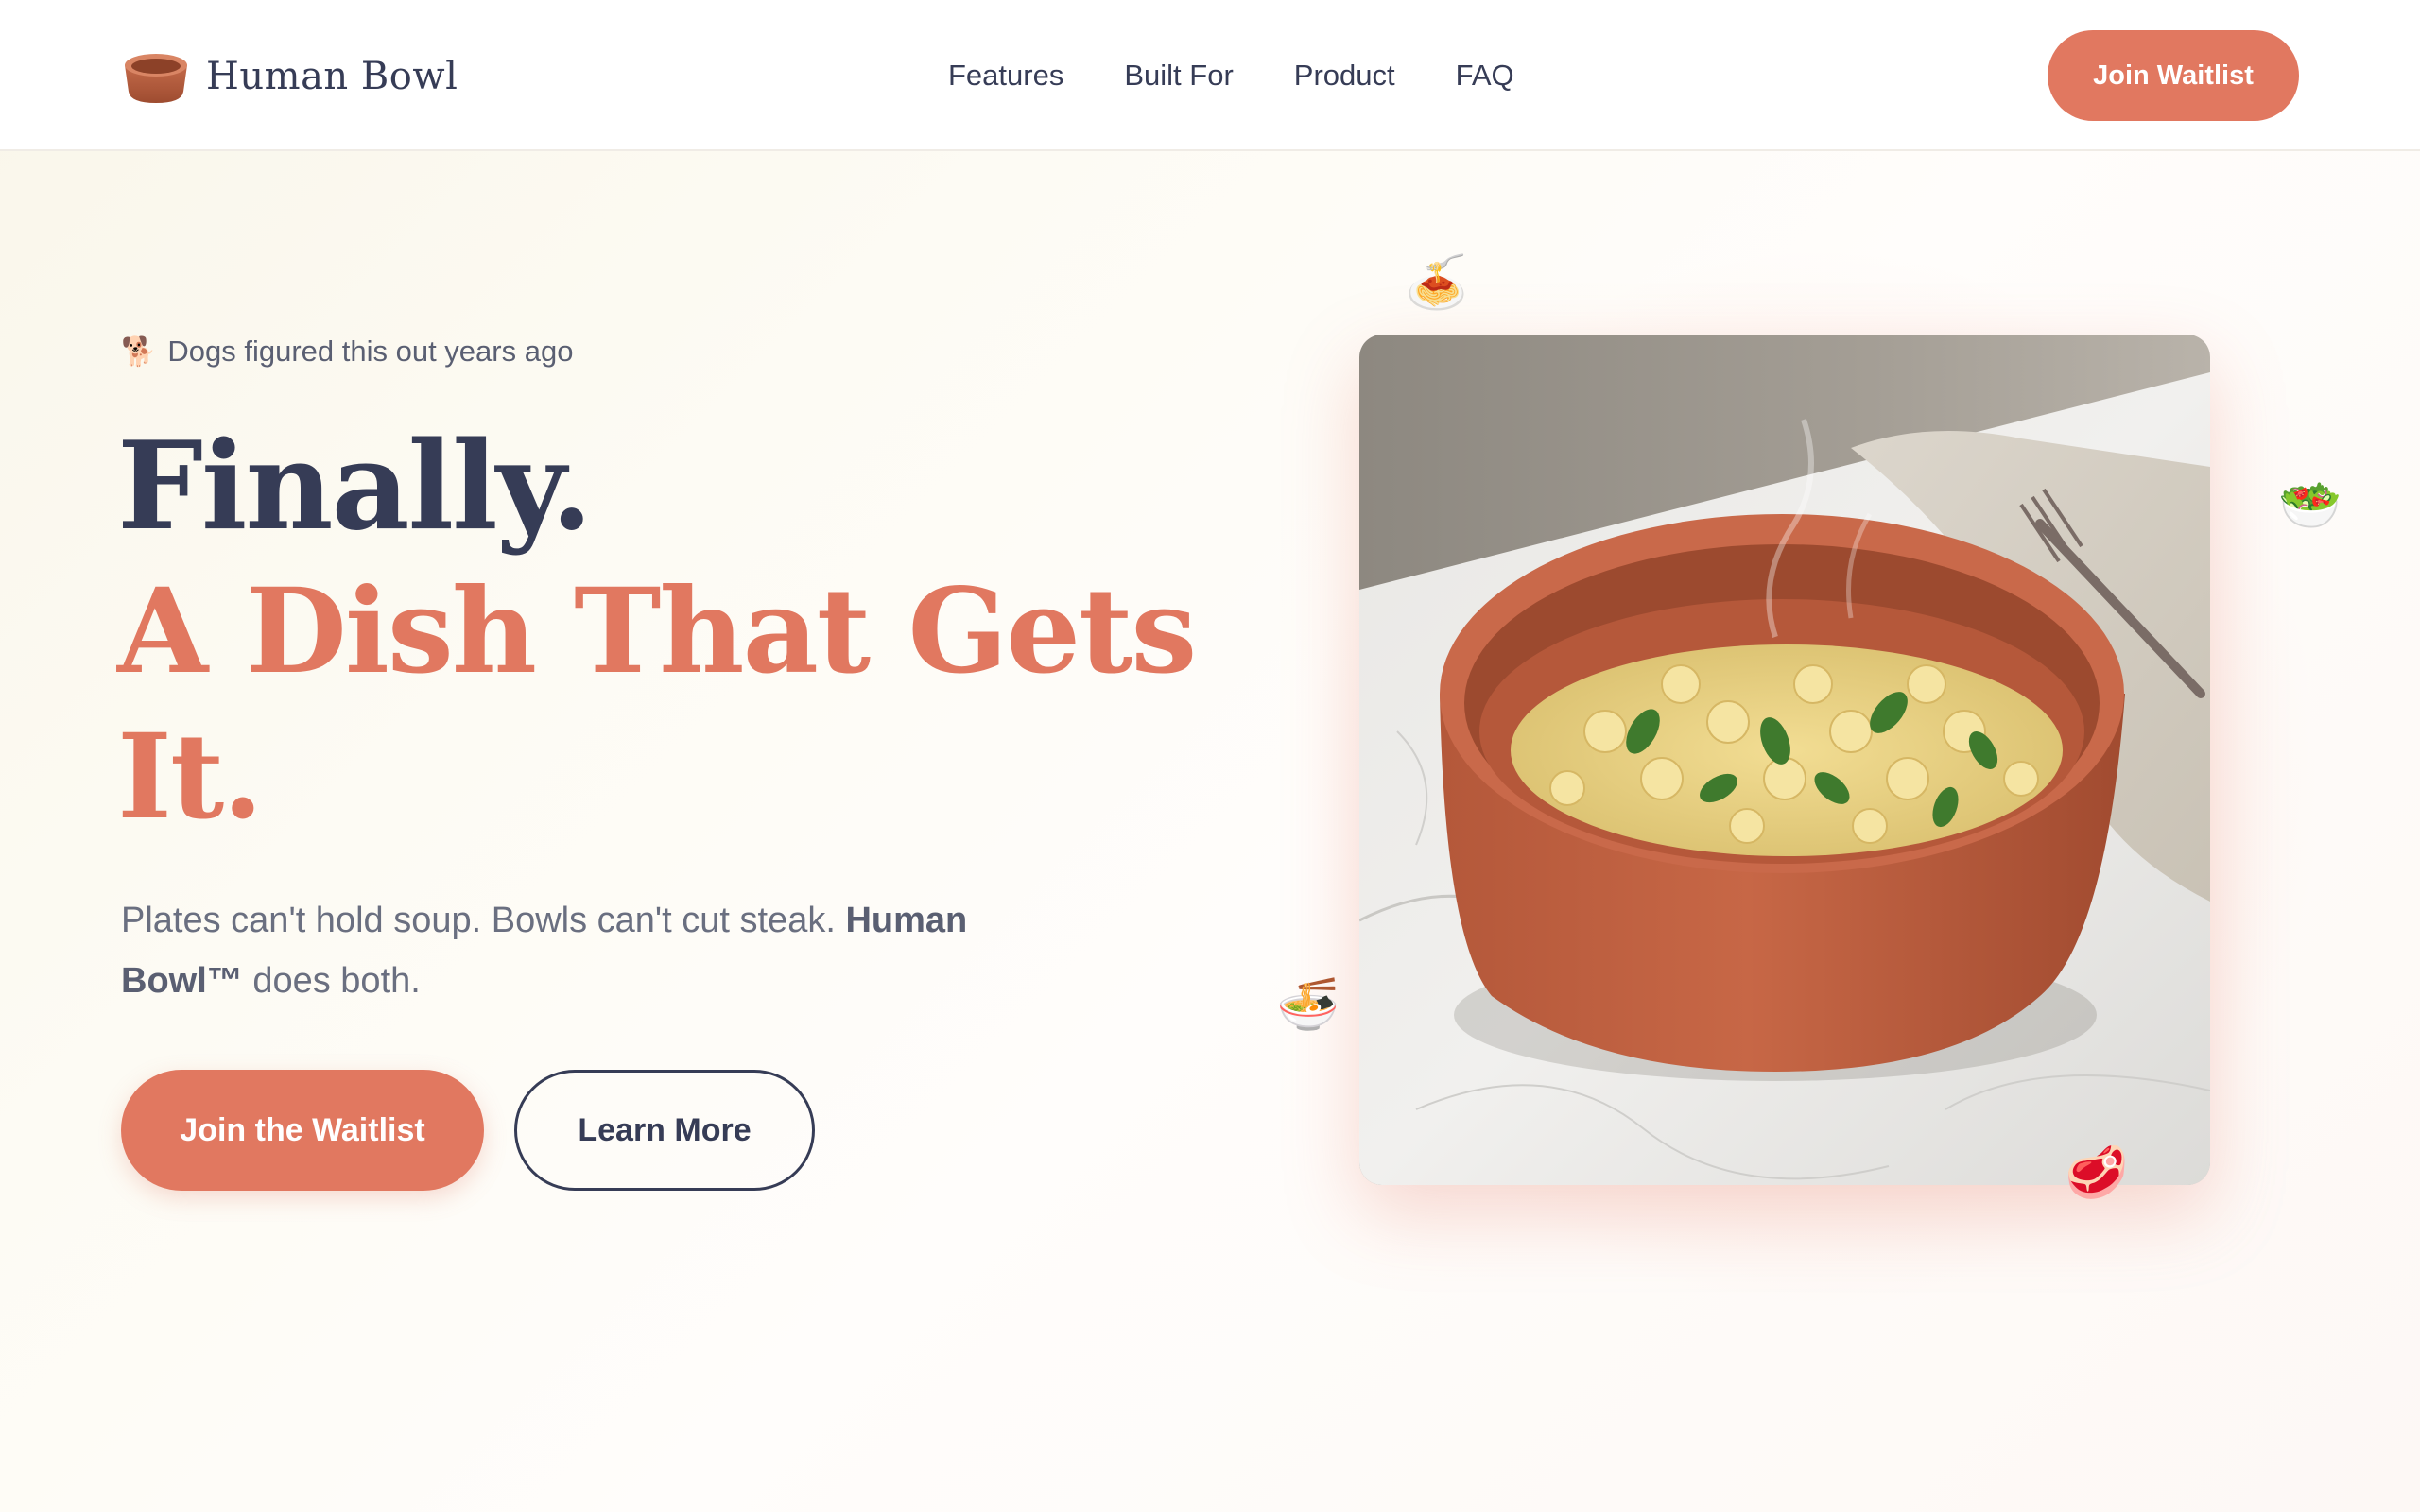  I want to click on hero-headline-line-1: Finally., so click(355, 487).